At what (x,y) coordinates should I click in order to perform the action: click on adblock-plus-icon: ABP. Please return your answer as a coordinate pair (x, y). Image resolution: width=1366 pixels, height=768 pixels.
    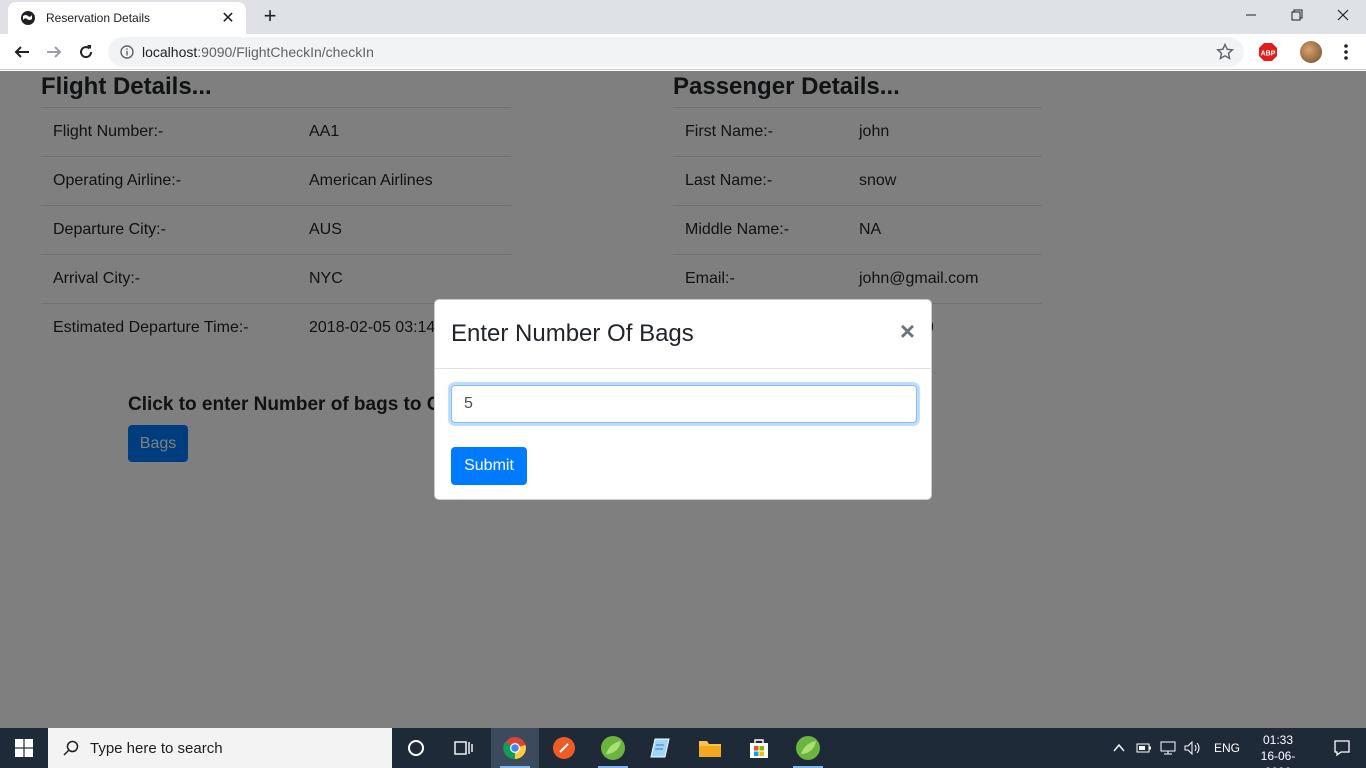
    Looking at the image, I should click on (1268, 52).